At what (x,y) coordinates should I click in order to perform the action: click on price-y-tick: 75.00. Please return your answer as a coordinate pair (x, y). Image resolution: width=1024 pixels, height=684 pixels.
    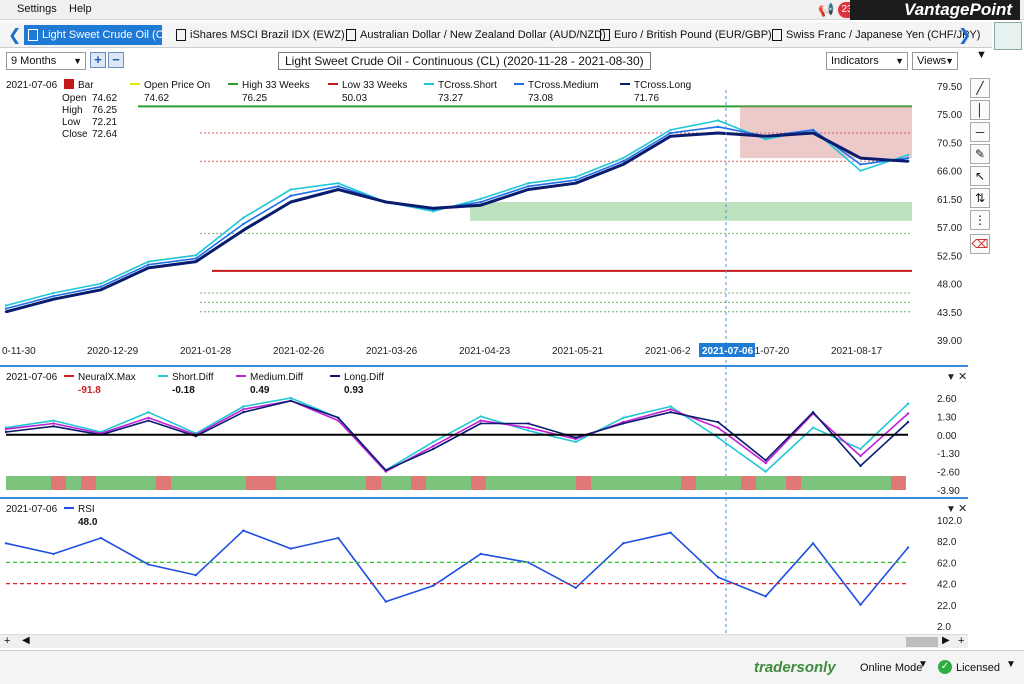
    Looking at the image, I should click on (949, 115).